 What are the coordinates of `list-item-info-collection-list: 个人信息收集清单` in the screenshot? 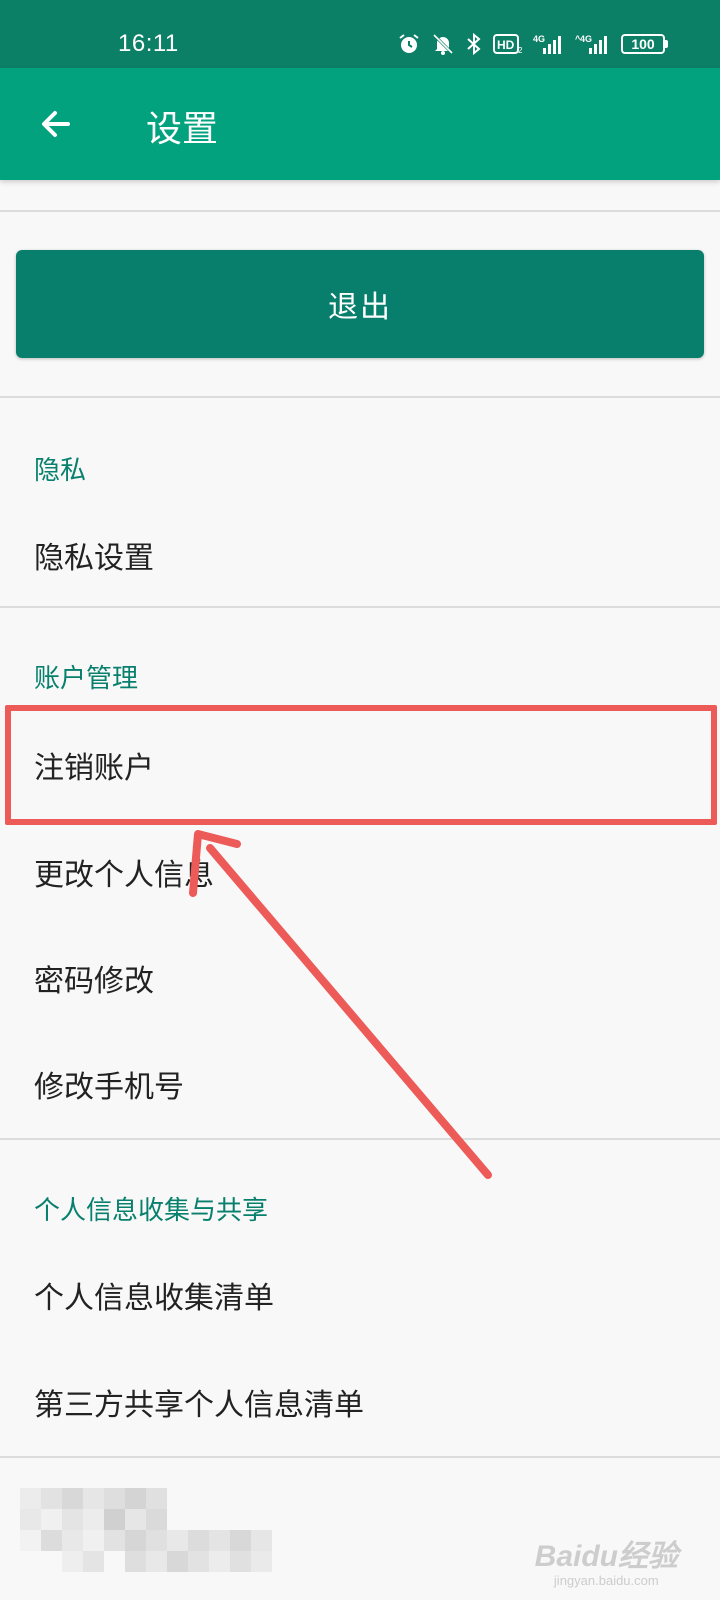 It's located at (360, 1295).